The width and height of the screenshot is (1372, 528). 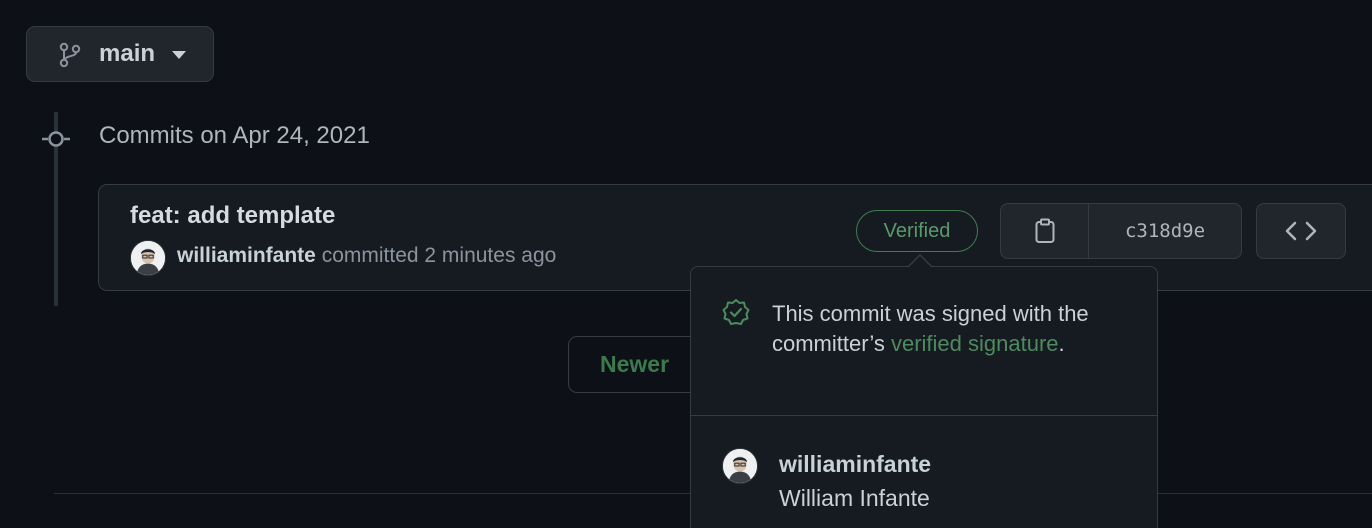 What do you see at coordinates (854, 498) in the screenshot?
I see `signer-full-name: William Infante` at bounding box center [854, 498].